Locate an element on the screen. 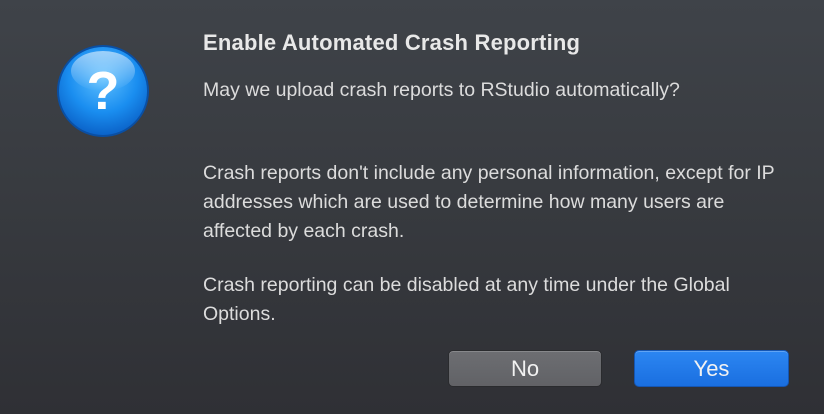 Image resolution: width=824 pixels, height=414 pixels. question-mark-icon: ? is located at coordinates (103, 91).